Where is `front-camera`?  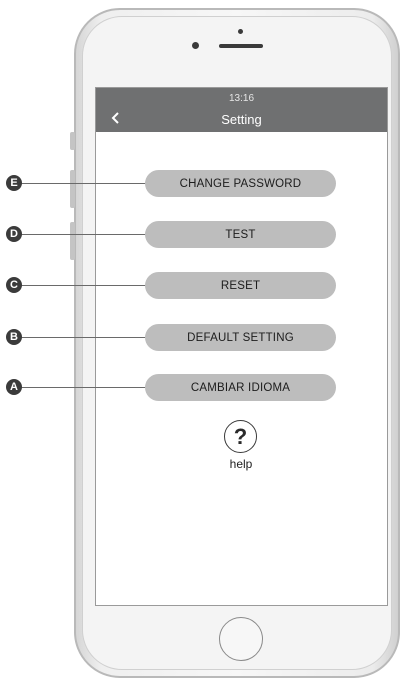 front-camera is located at coordinates (195, 45).